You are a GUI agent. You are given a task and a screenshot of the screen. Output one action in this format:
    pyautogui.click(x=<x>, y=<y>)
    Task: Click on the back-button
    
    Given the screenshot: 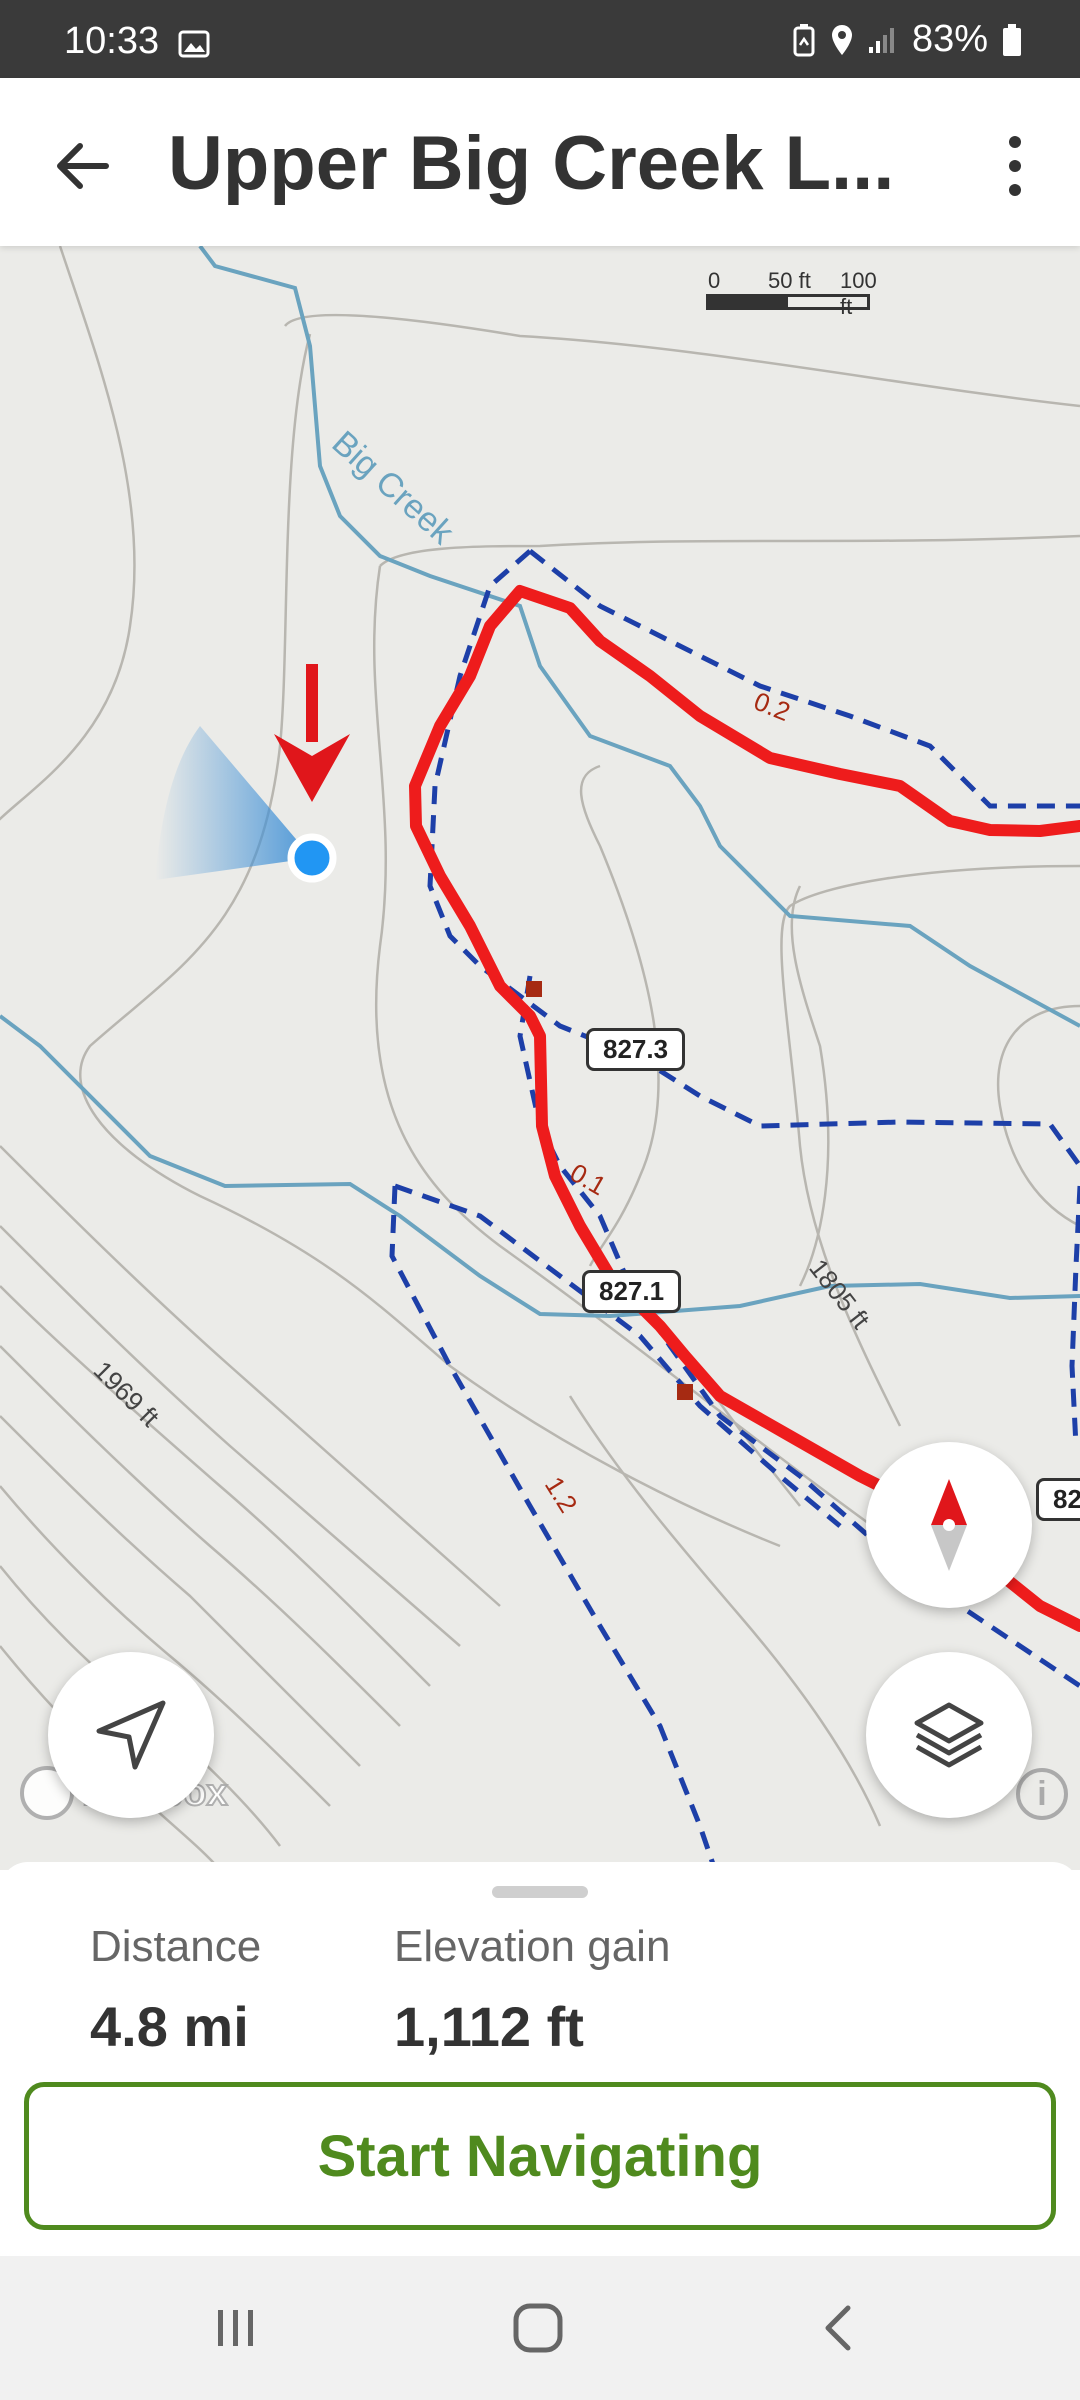 What is the action you would take?
    pyautogui.click(x=84, y=166)
    